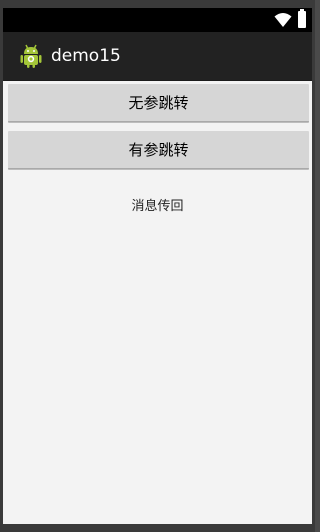 Image resolution: width=320 pixels, height=532 pixels. Describe the element at coordinates (157, 56) in the screenshot. I see `action-bar: demo15` at that location.